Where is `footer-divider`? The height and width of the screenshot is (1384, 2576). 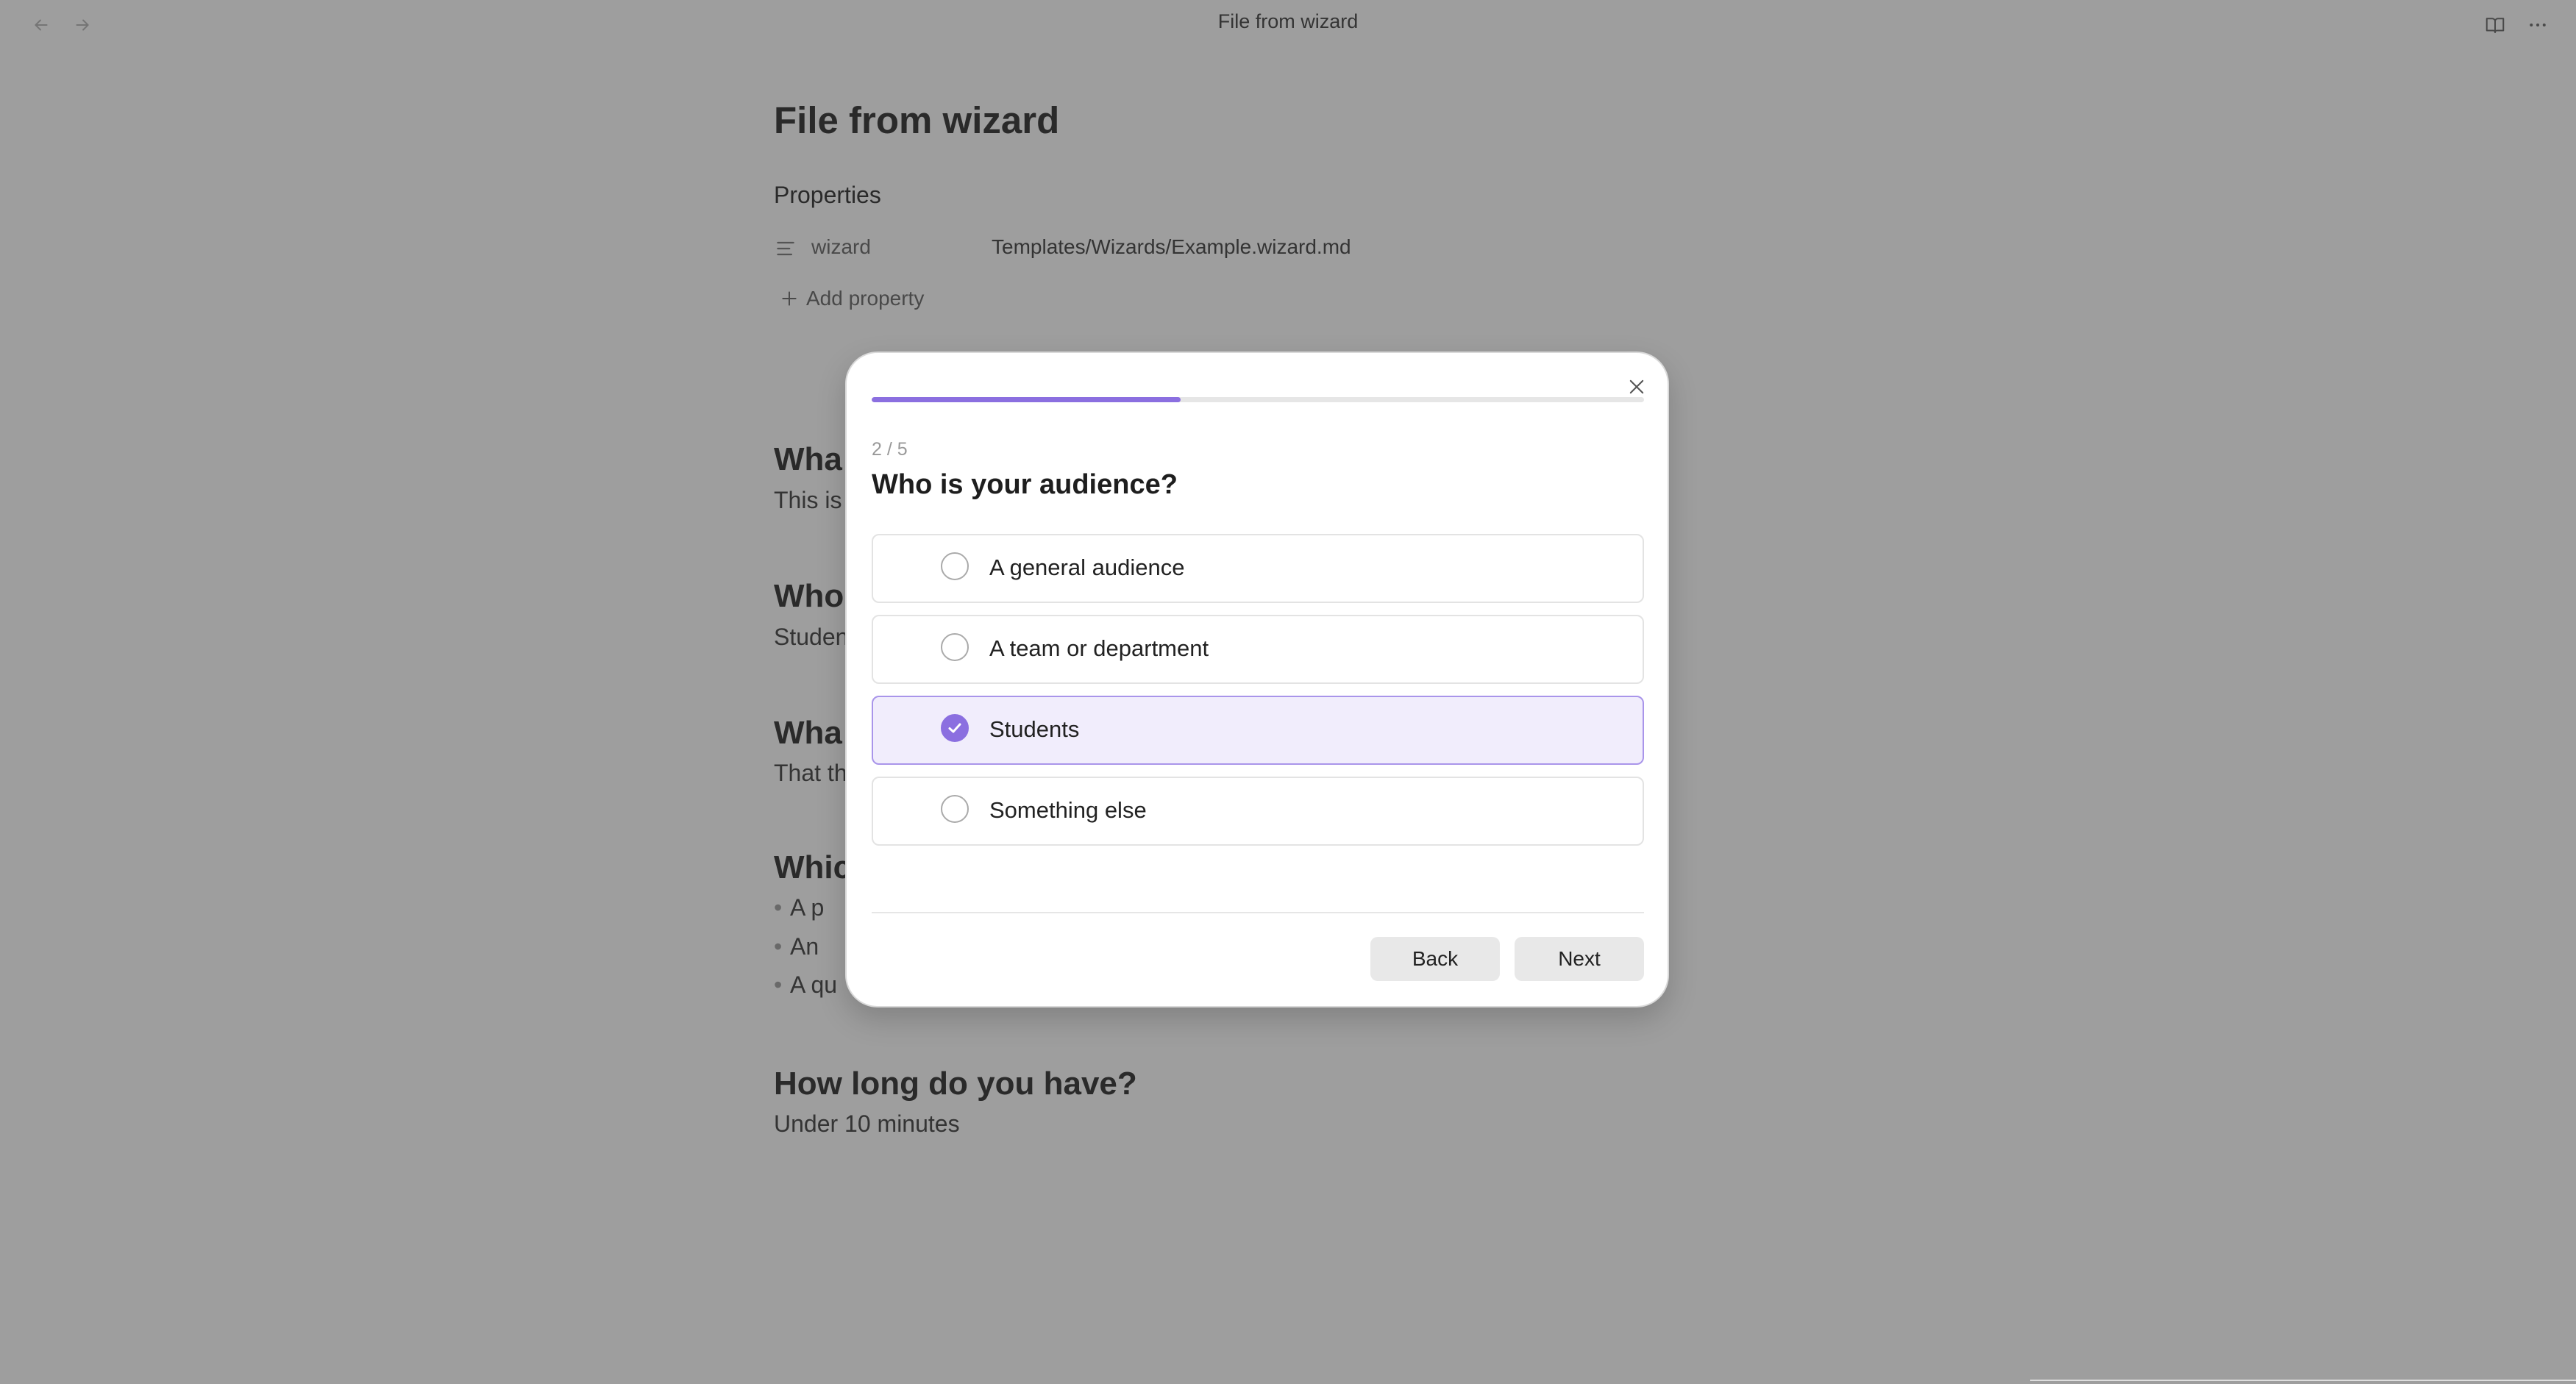 footer-divider is located at coordinates (1258, 912).